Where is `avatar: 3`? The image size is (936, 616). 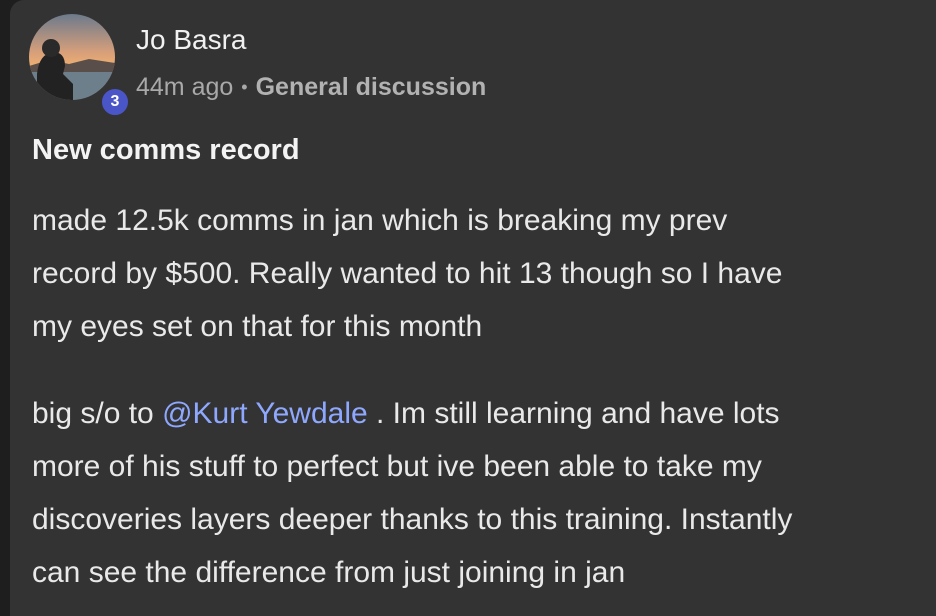
avatar: 3 is located at coordinates (80, 66).